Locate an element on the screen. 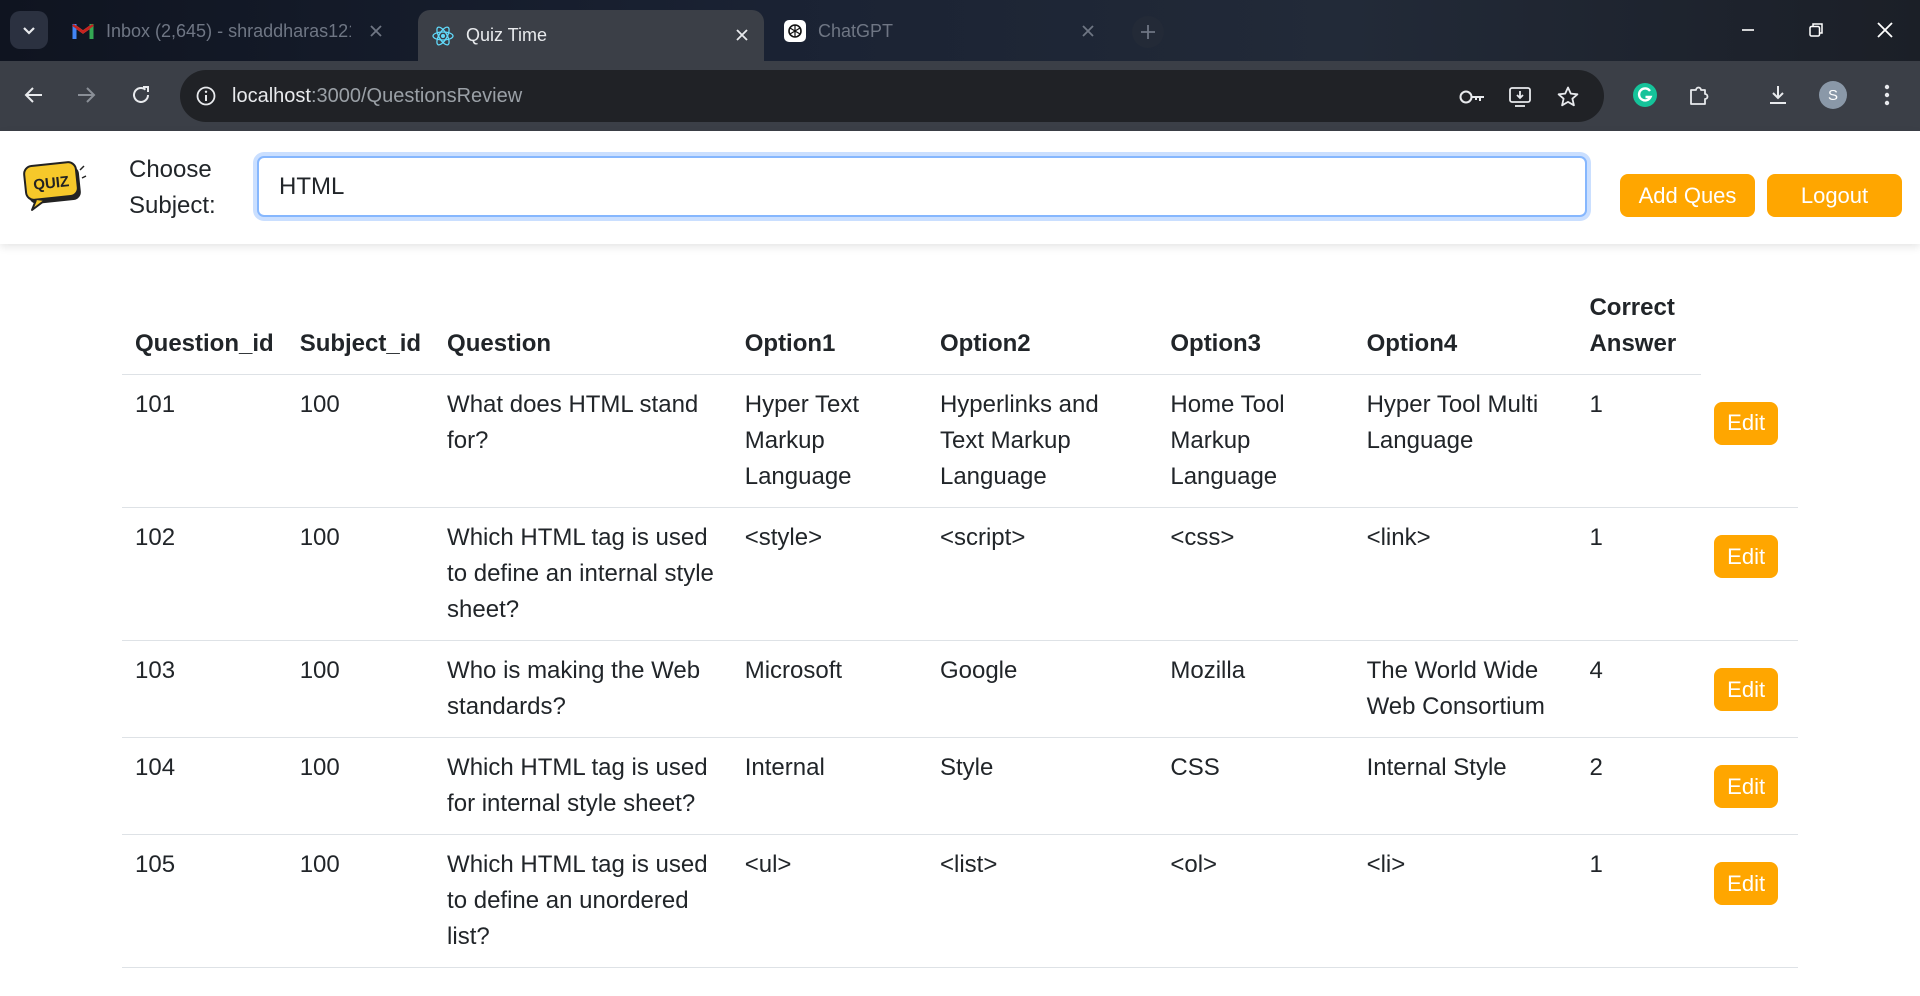 This screenshot has height=996, width=1920. quiz-logo: QUIZ is located at coordinates (55, 185).